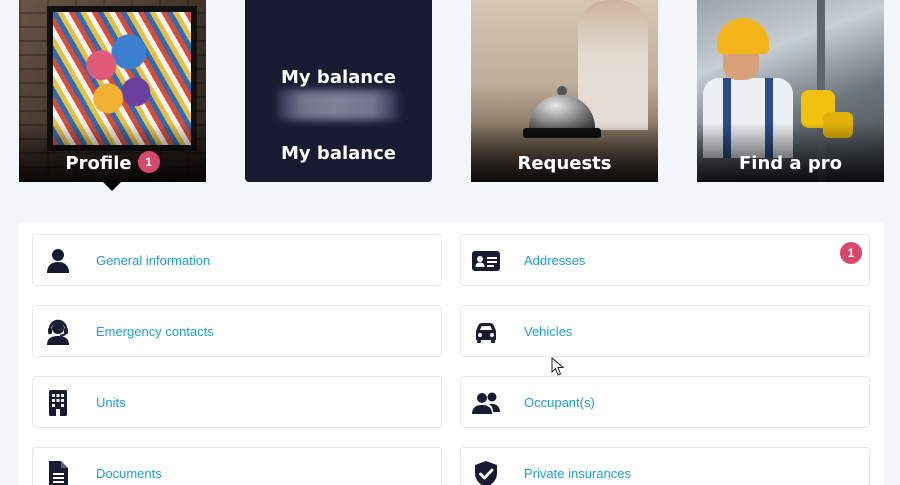  What do you see at coordinates (237, 260) in the screenshot?
I see `general-information-item: General information` at bounding box center [237, 260].